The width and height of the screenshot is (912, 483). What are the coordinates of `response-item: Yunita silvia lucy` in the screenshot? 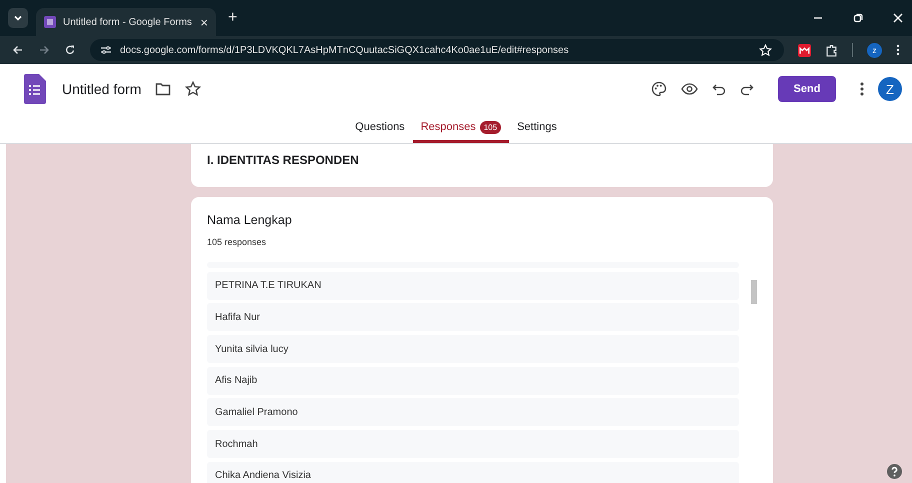 It's located at (473, 349).